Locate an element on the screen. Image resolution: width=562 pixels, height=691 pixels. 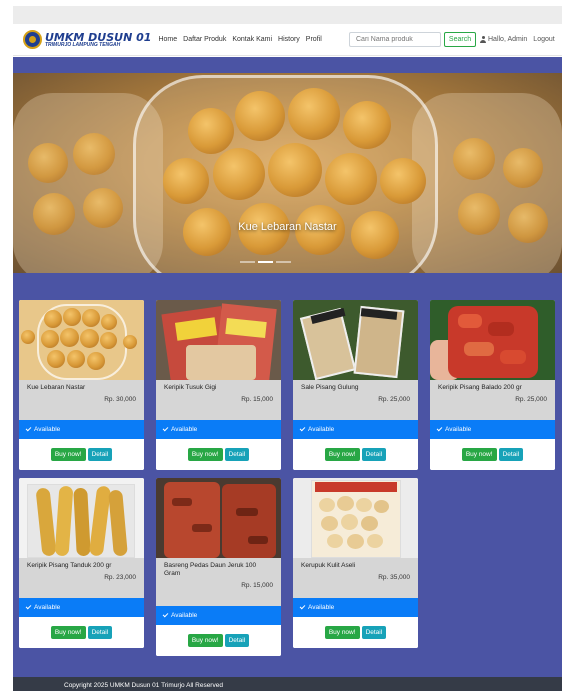
user-area: Hallo, Admin Logout is located at coordinates (517, 39).